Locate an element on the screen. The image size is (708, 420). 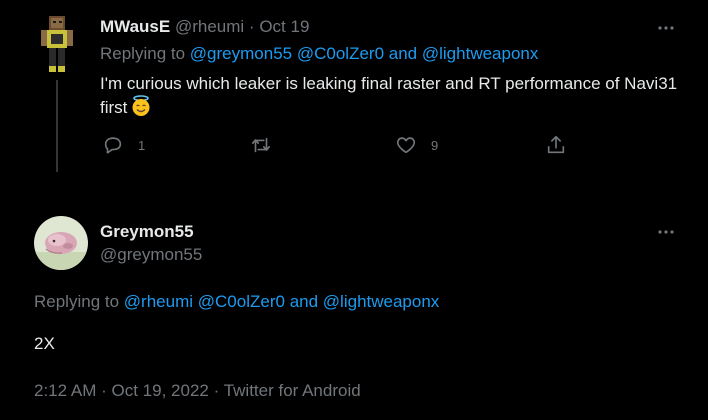
tweet-source: Twitter for Android is located at coordinates (292, 390).